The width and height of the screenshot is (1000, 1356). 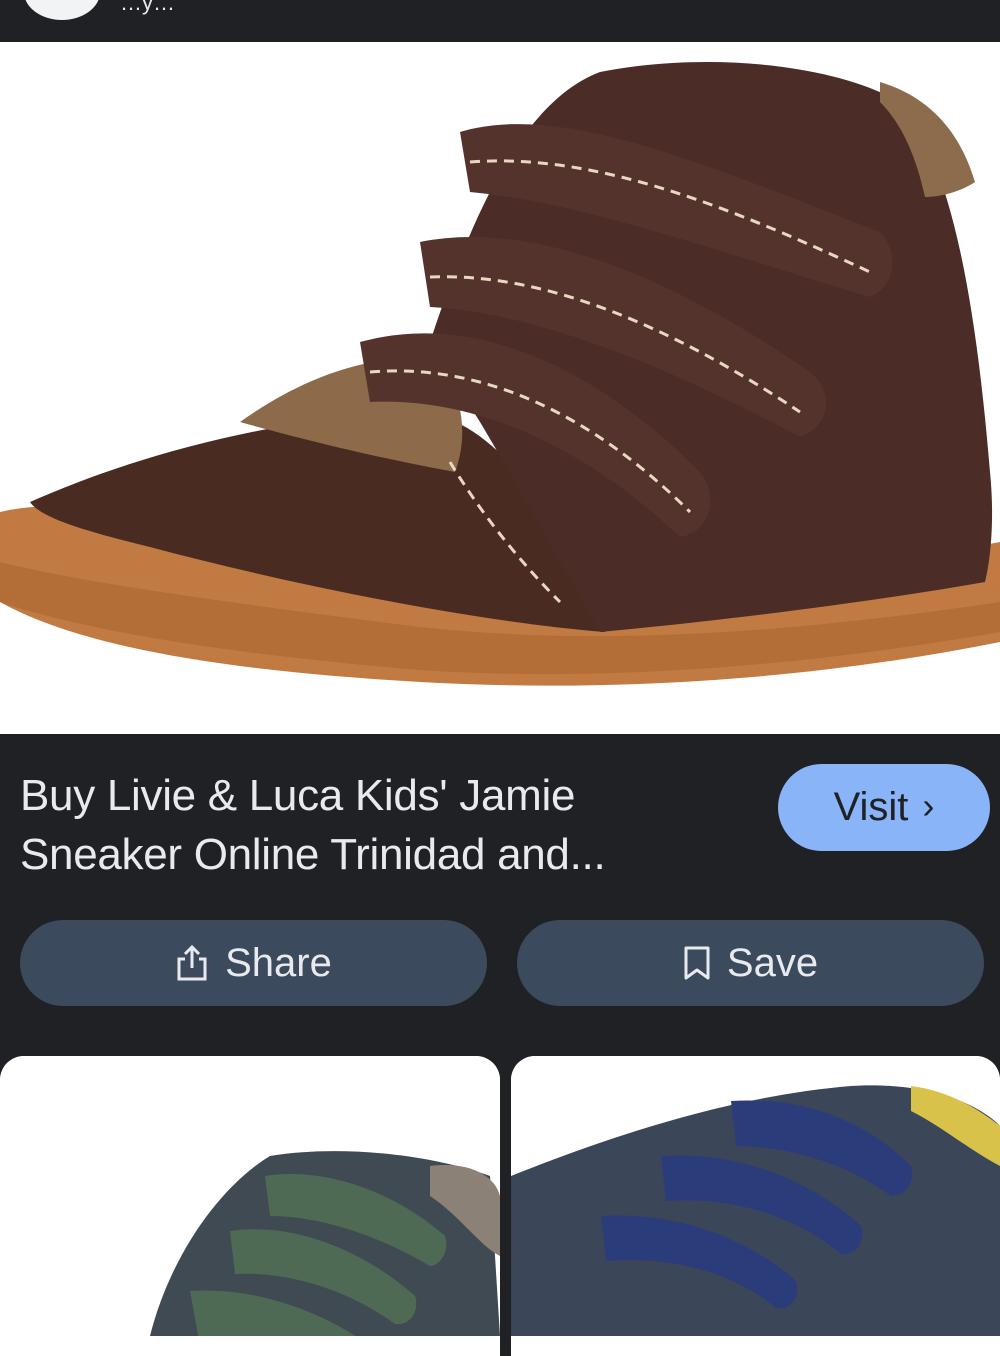 What do you see at coordinates (278, 962) in the screenshot?
I see `share-label: Share` at bounding box center [278, 962].